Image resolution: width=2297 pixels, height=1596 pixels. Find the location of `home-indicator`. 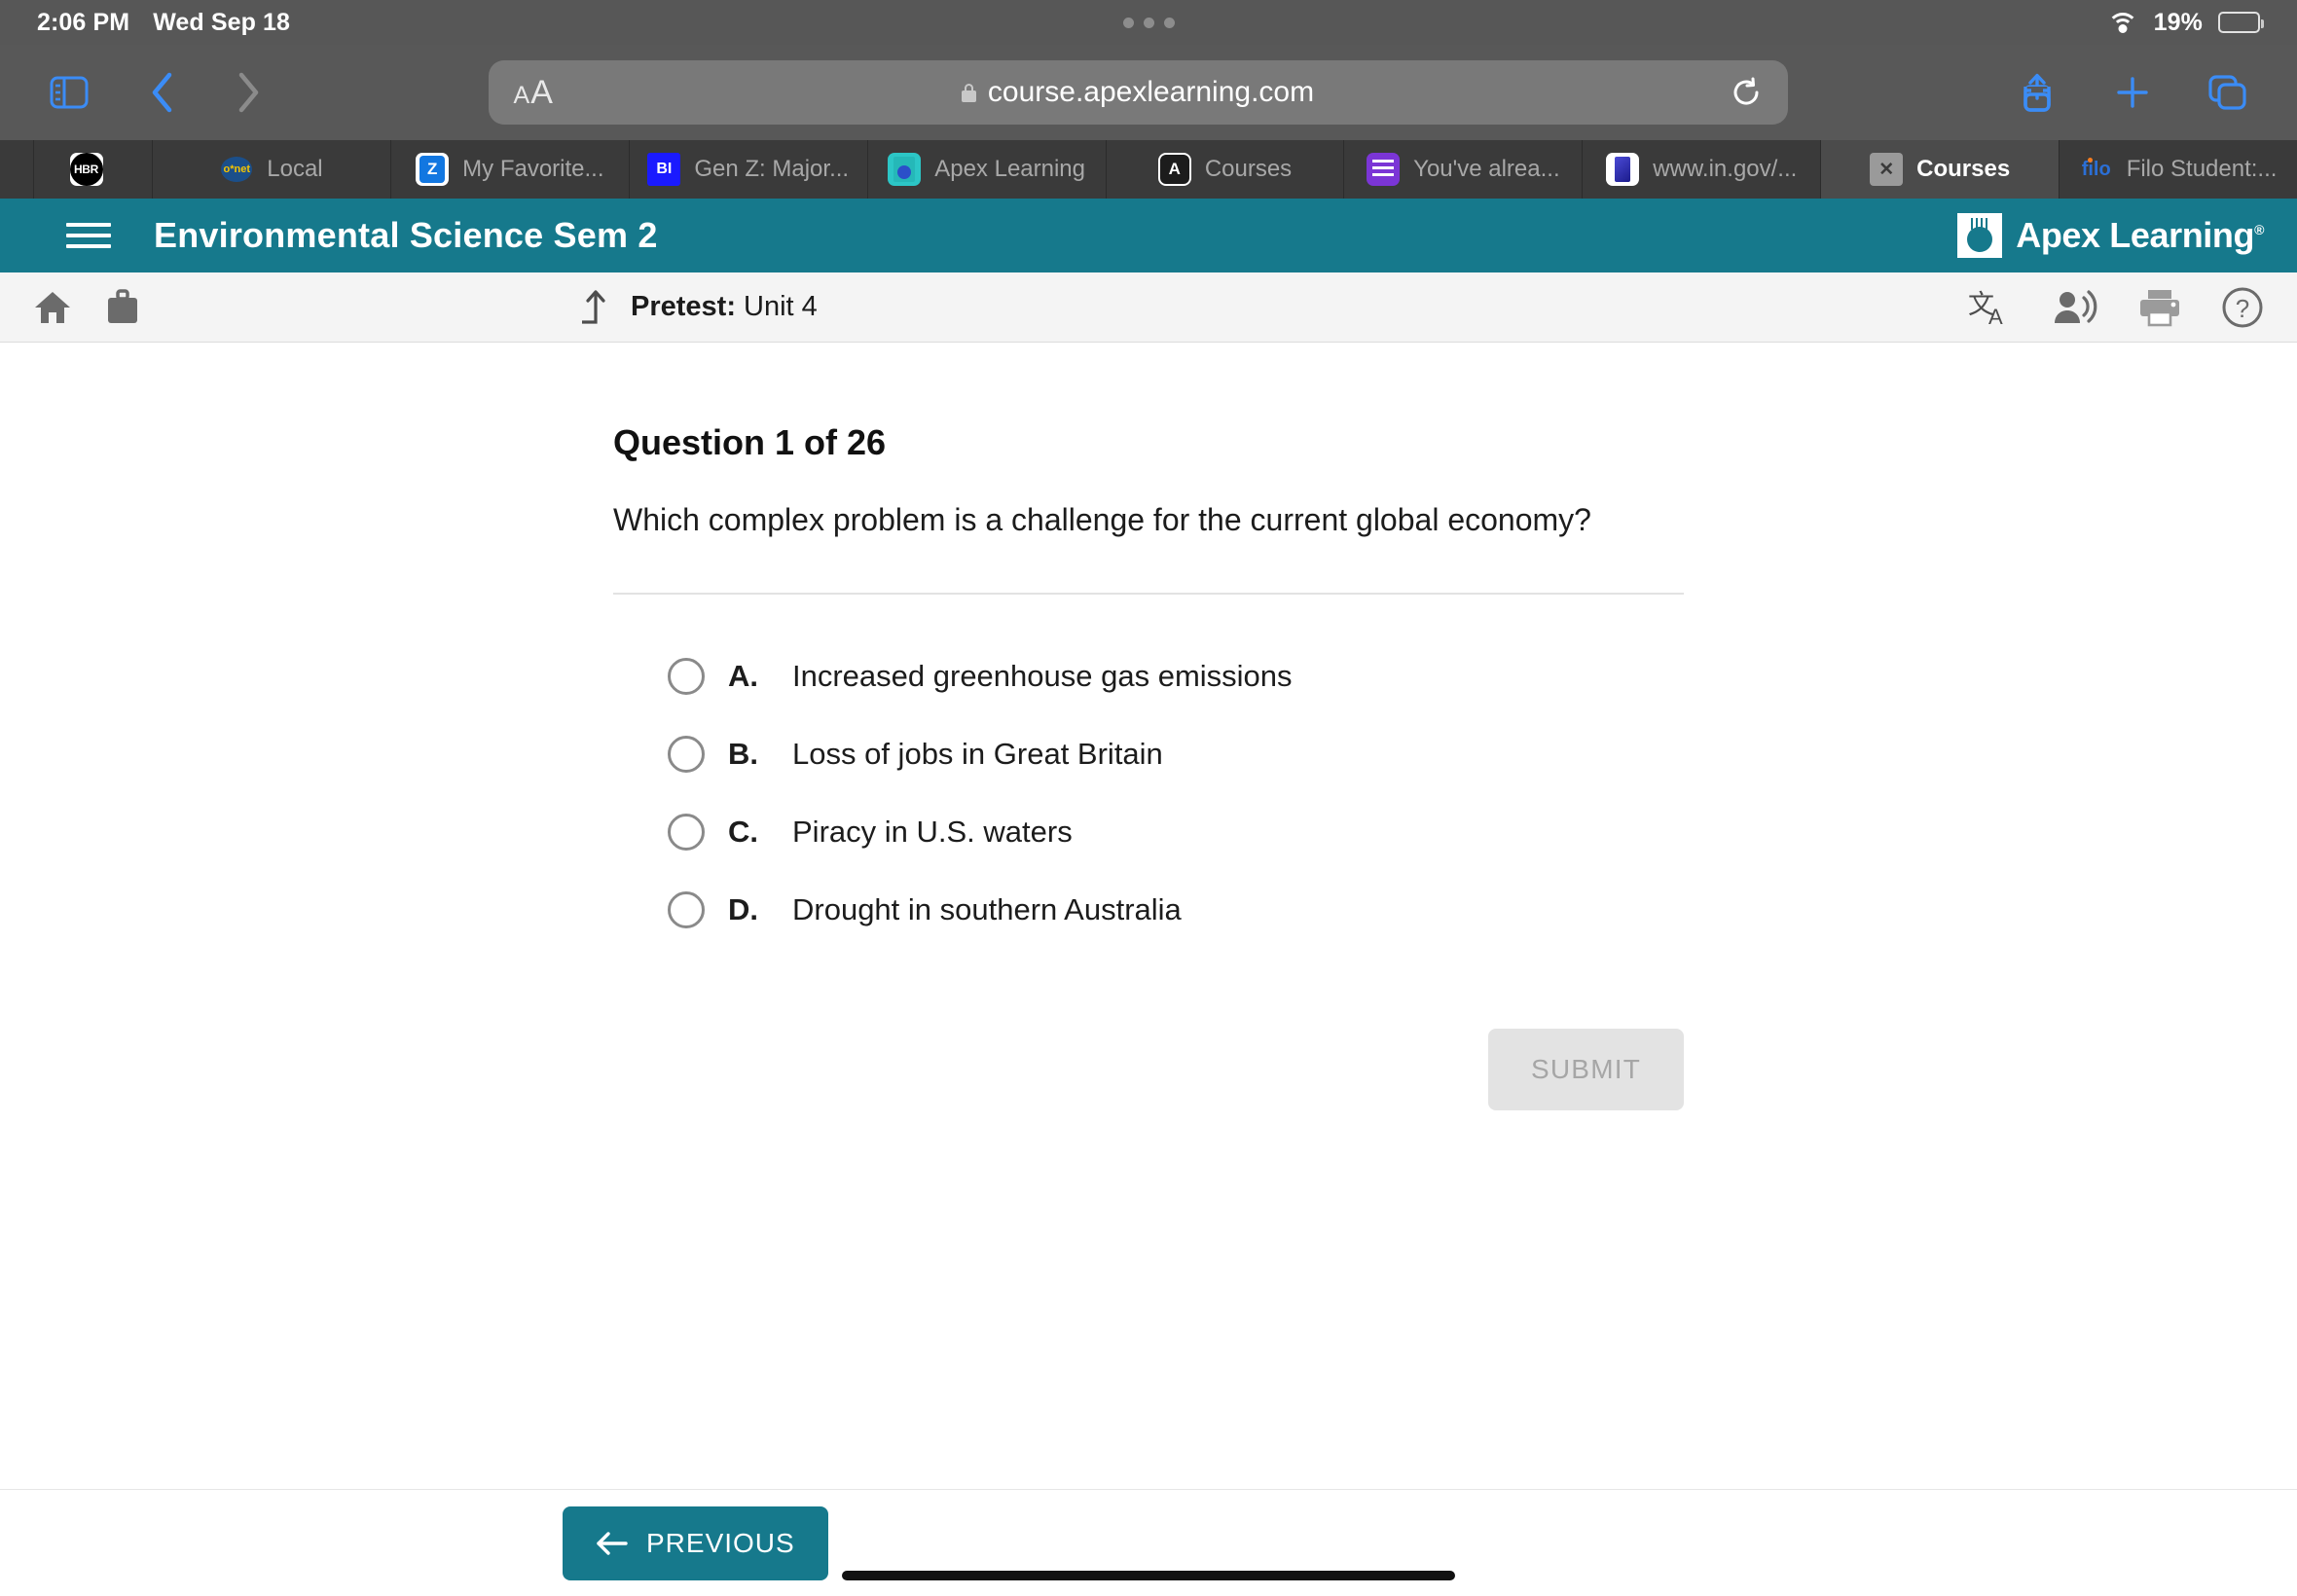

home-indicator is located at coordinates (1148, 1575).